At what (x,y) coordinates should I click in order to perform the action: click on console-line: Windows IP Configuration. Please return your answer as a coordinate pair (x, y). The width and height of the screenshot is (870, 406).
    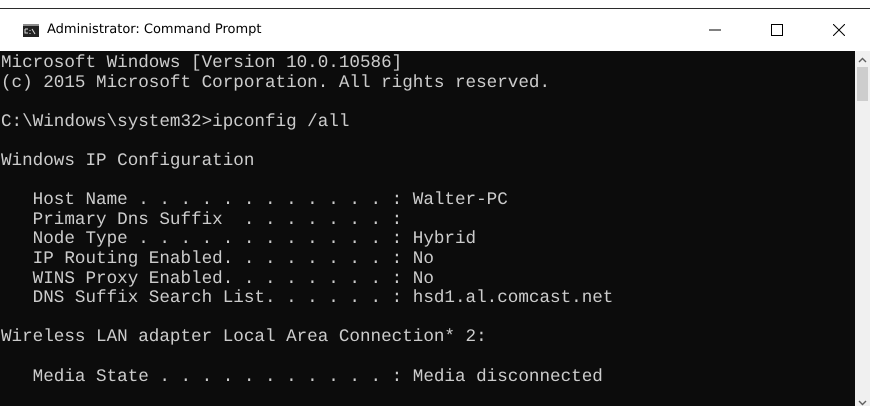
    Looking at the image, I should click on (127, 162).